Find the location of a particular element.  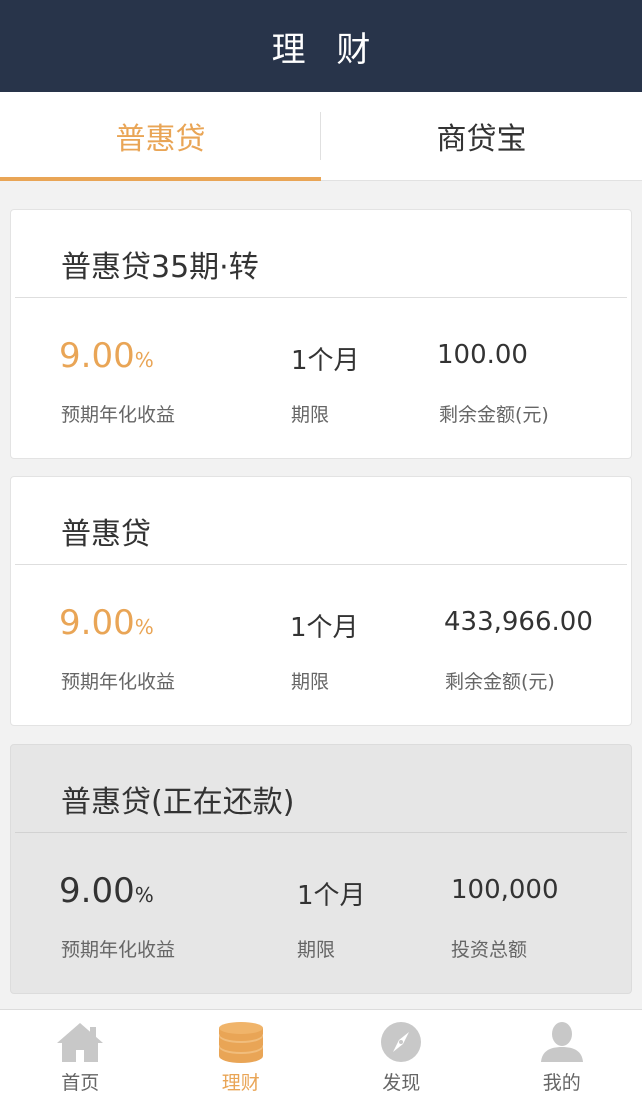

nav-label: 首页 is located at coordinates (80, 1083).